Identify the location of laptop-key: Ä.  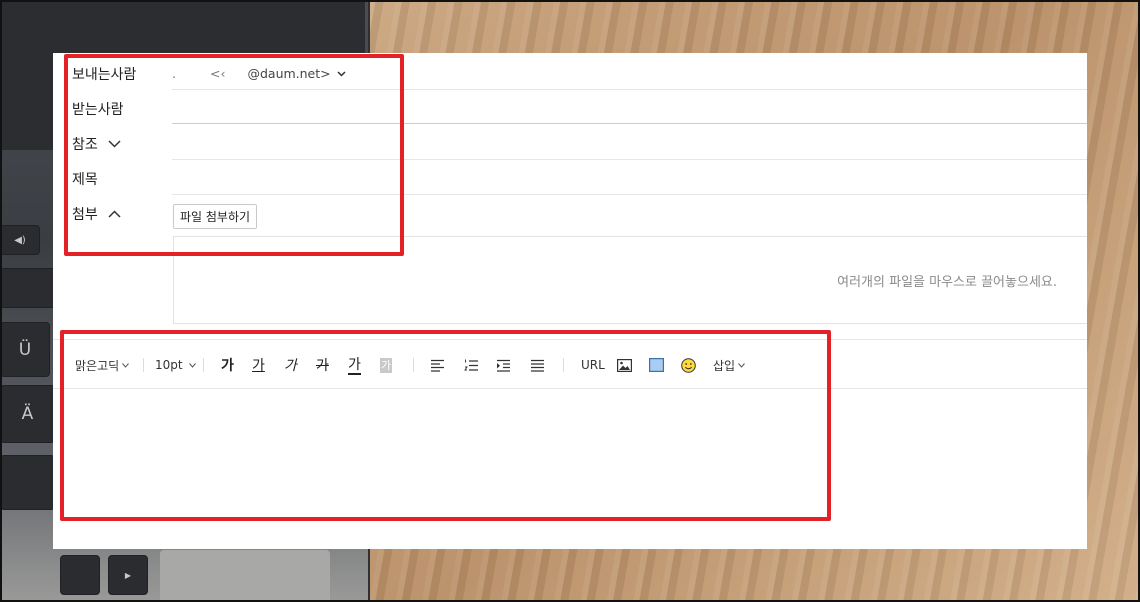
(27, 414).